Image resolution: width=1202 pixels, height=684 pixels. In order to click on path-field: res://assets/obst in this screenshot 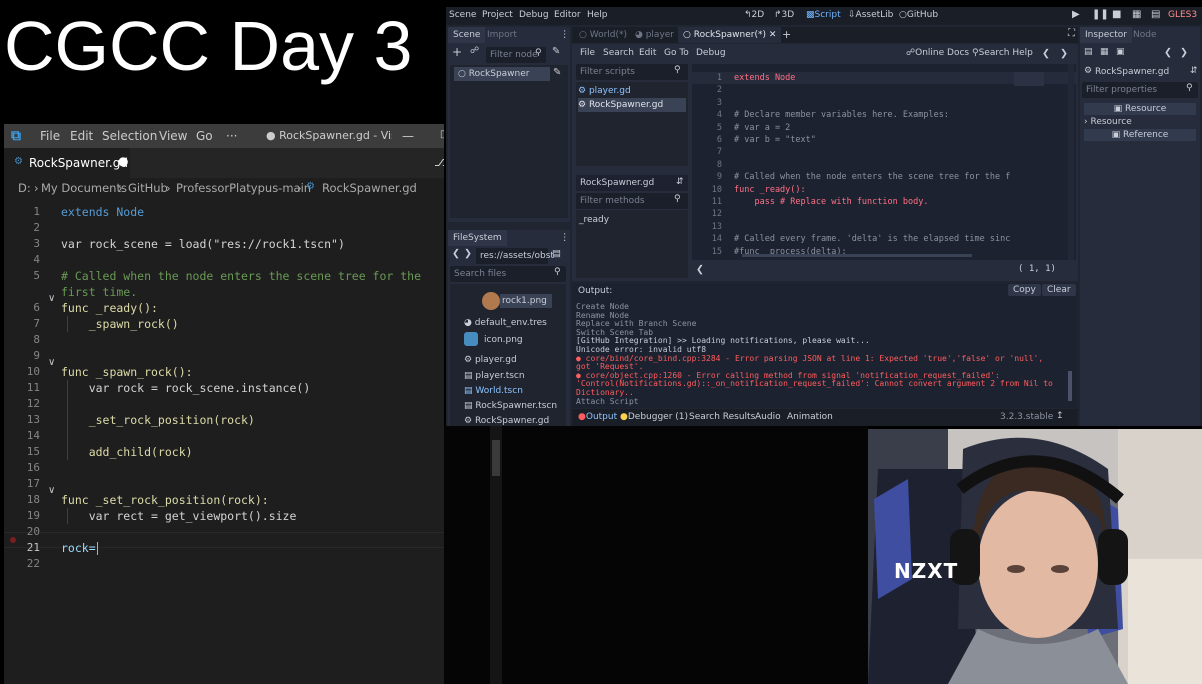, I will do `click(515, 256)`.